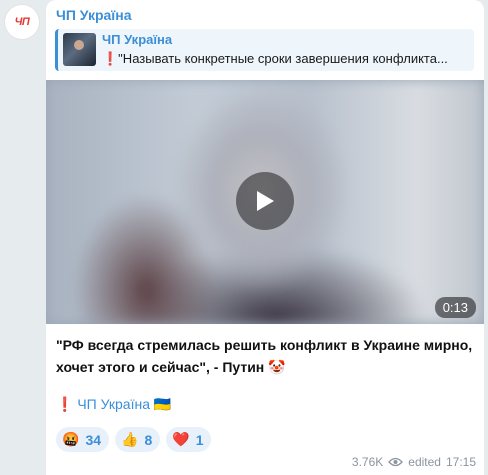 The image size is (488, 475). What do you see at coordinates (424, 462) in the screenshot?
I see `edited-label: edited` at bounding box center [424, 462].